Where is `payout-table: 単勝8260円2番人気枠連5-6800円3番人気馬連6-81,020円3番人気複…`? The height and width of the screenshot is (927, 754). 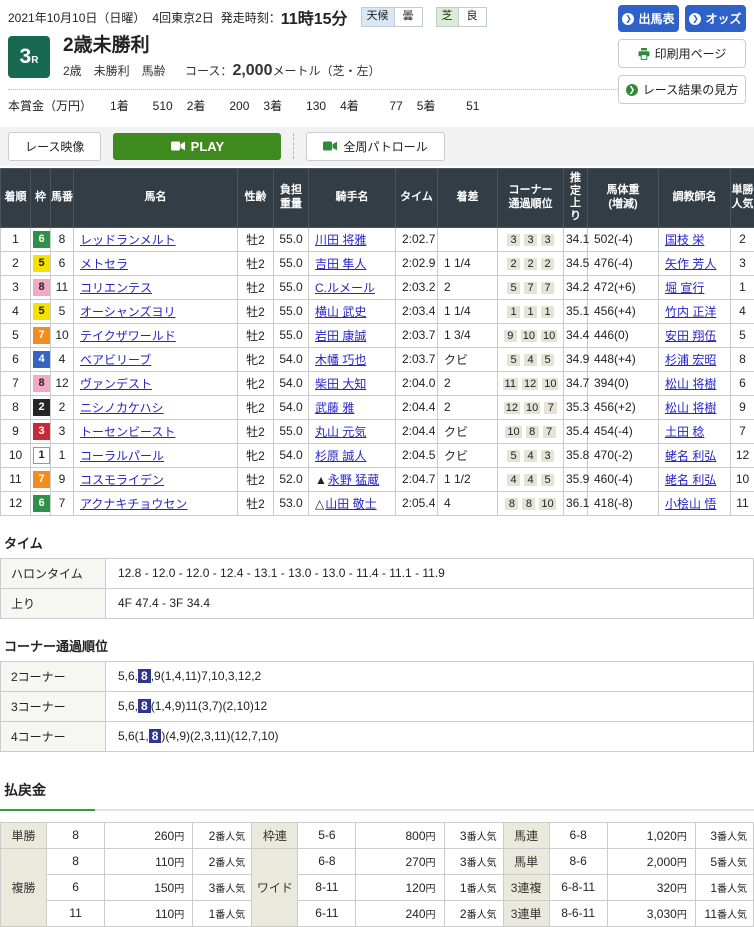 payout-table: 単勝8260円2番人気枠連5-6800円3番人気馬連6-81,020円3番人気複… is located at coordinates (377, 874).